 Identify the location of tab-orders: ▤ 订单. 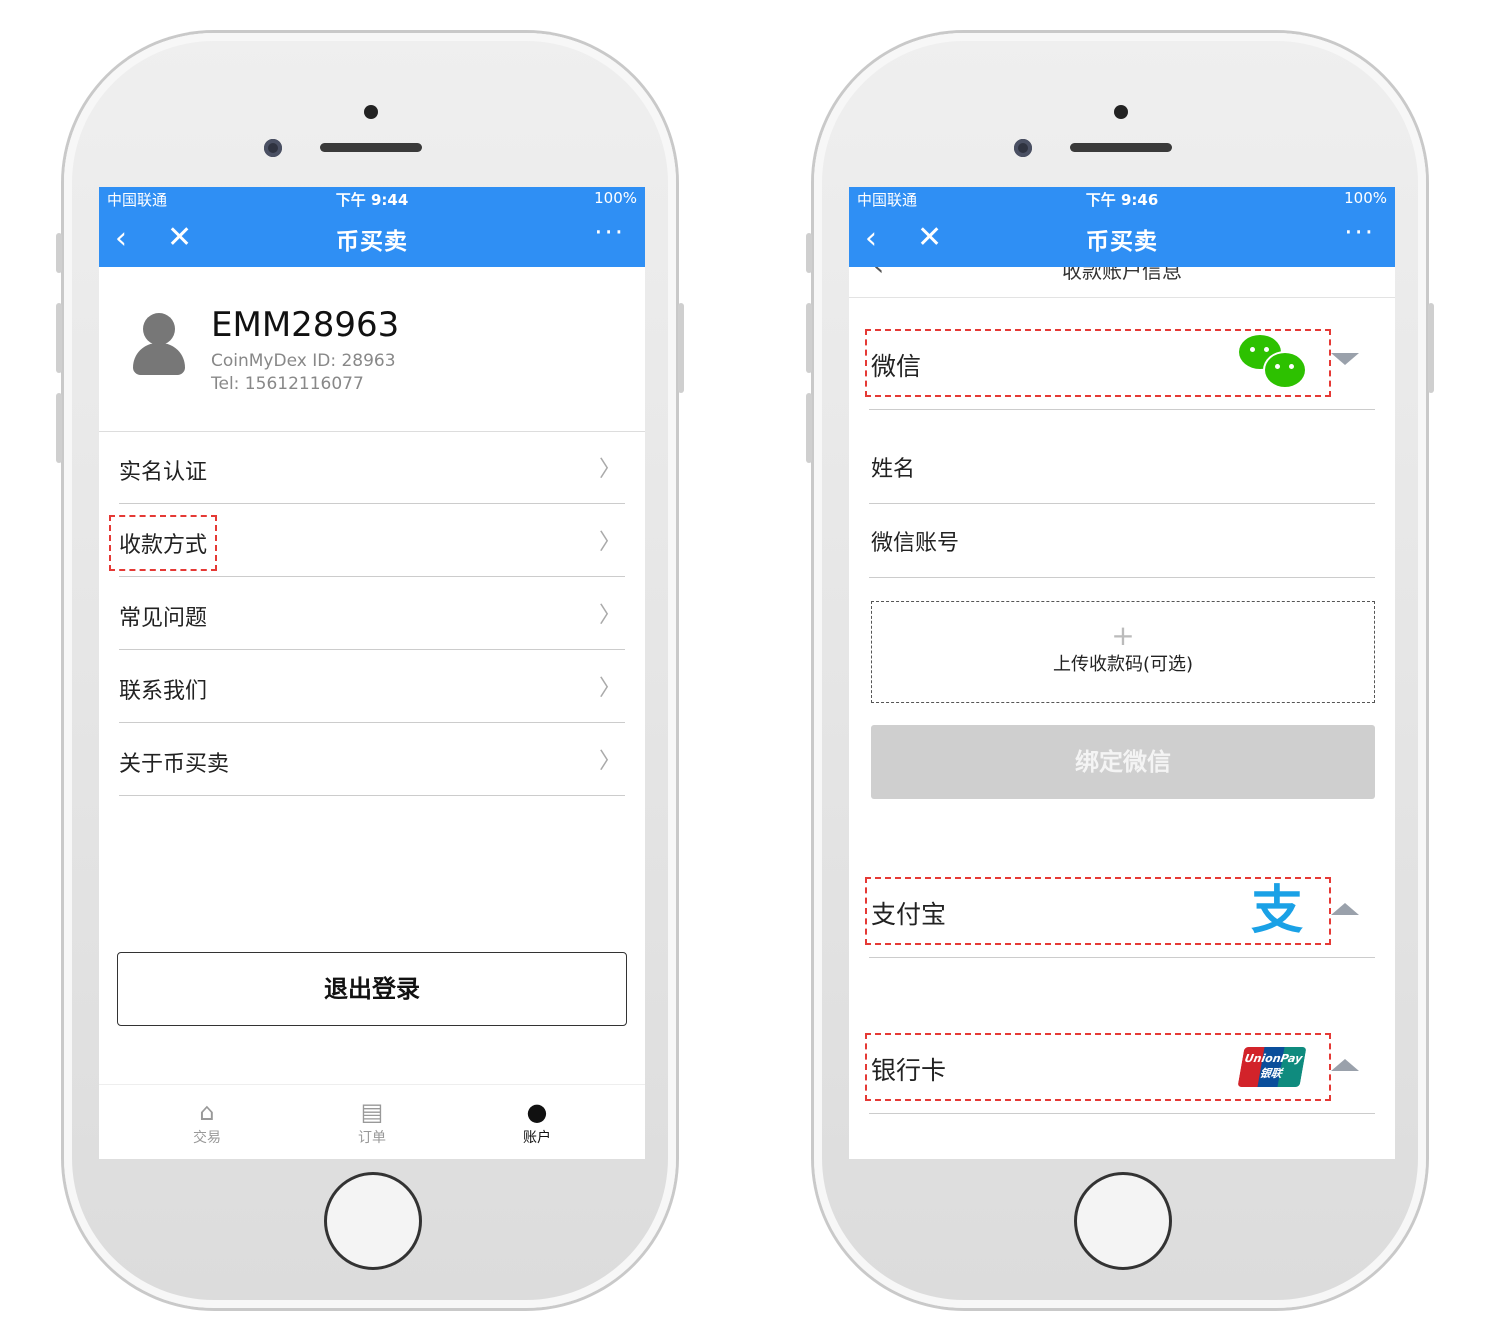
(372, 1122).